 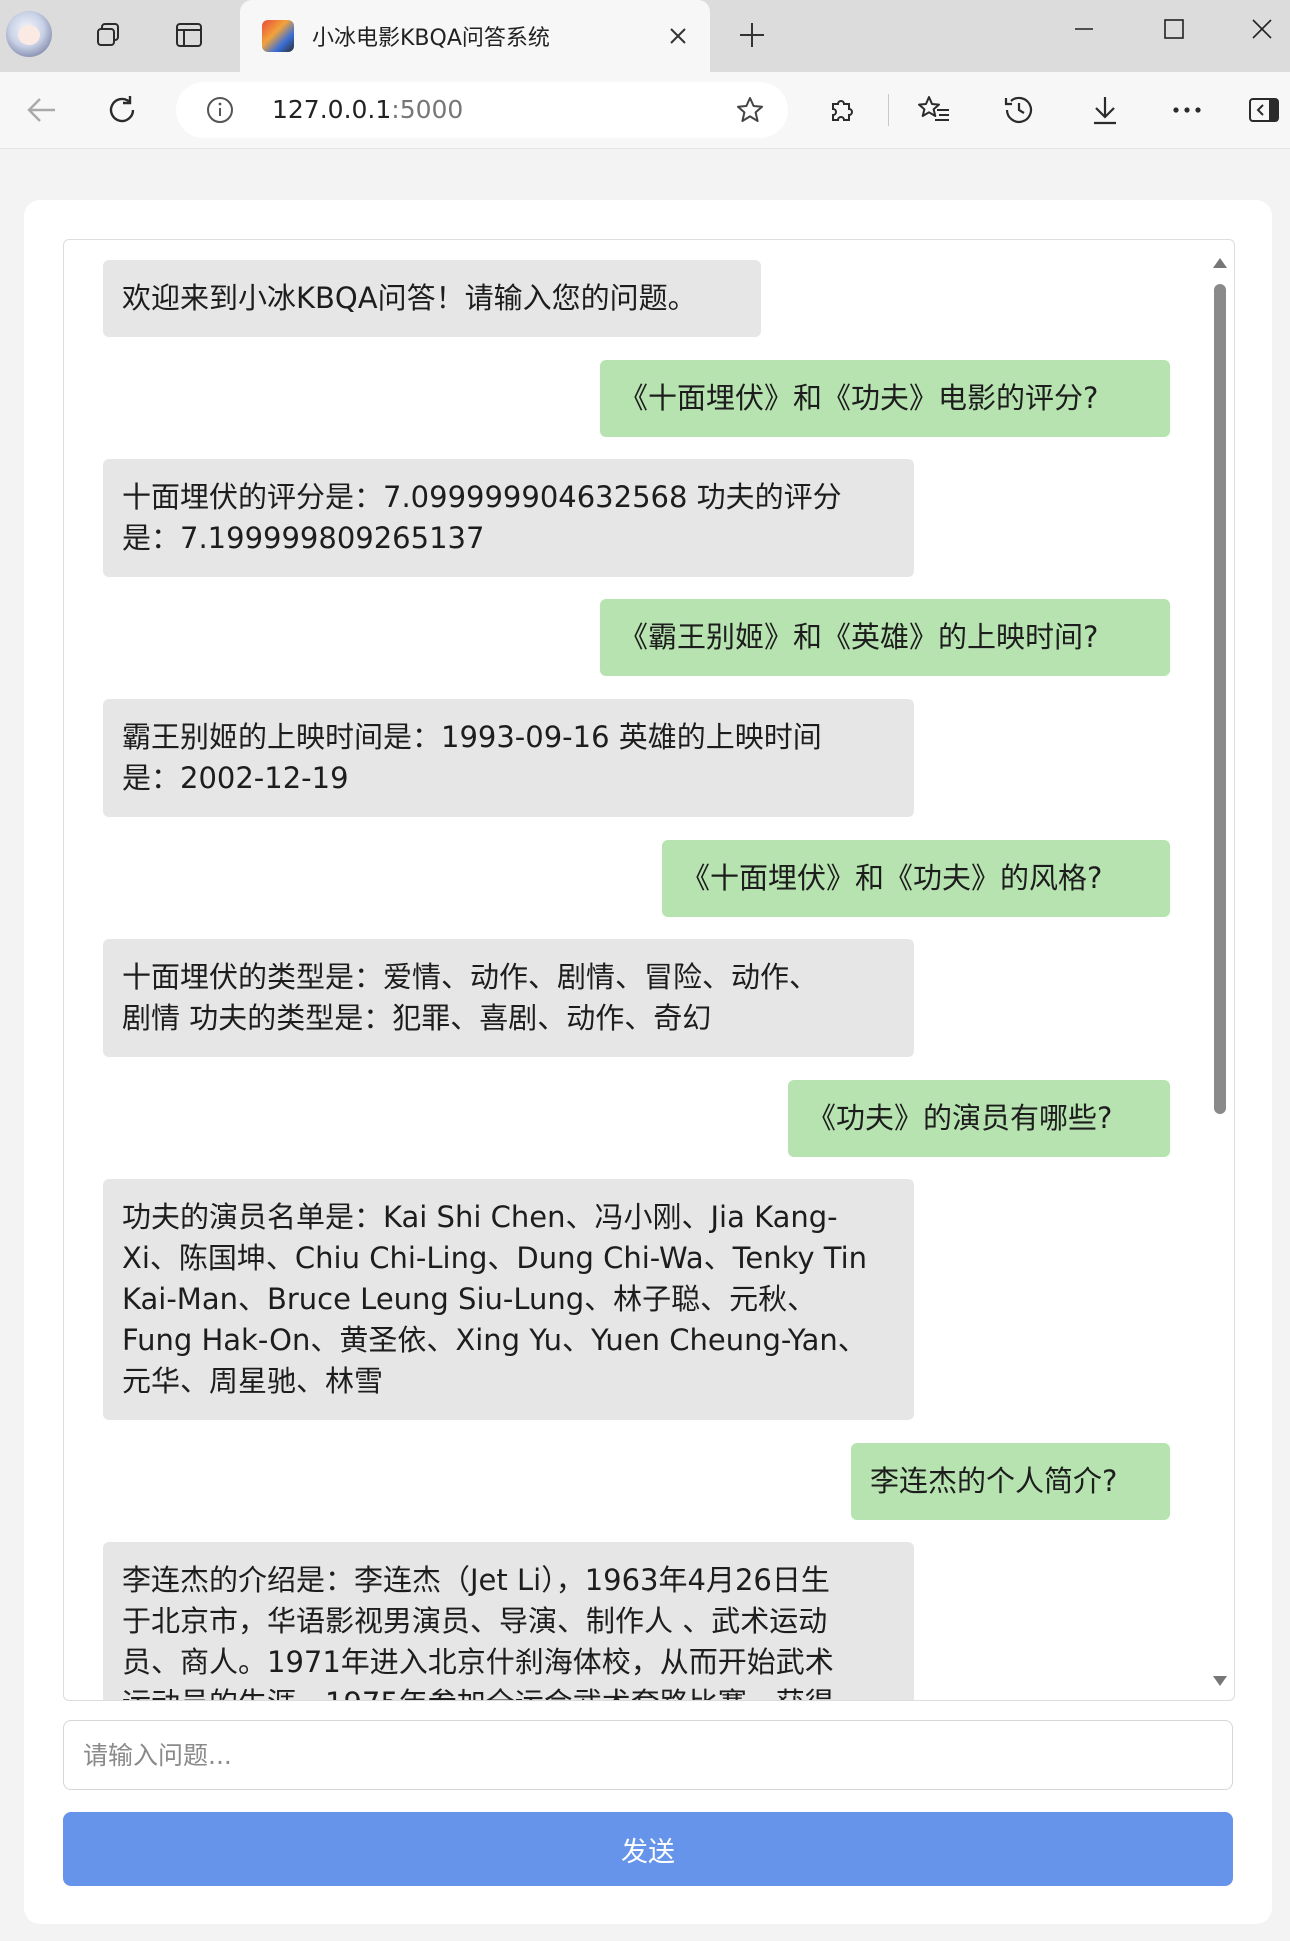 I want to click on address-bar: 127.0.0.1:5000, so click(x=482, y=110).